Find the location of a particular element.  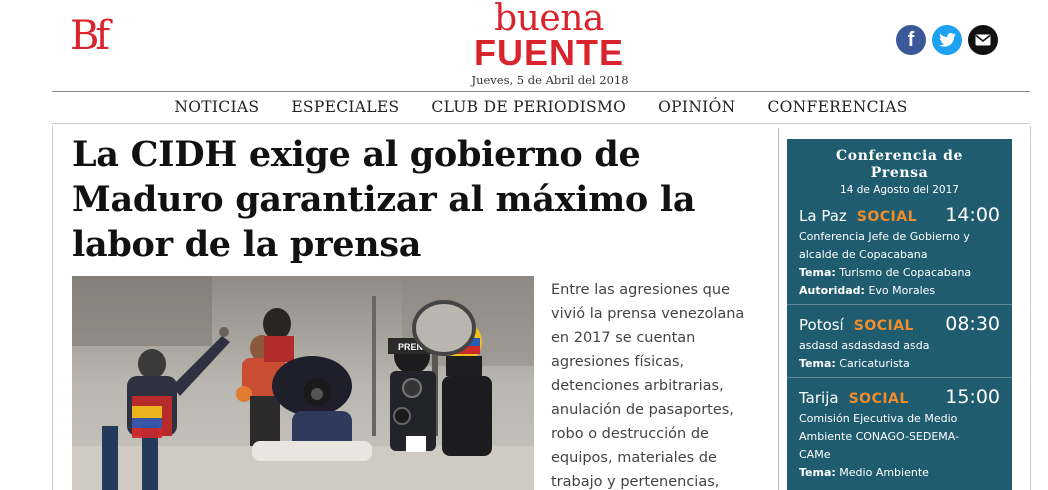

excerpt-line: detenciones arbitrarias, is located at coordinates (637, 386).